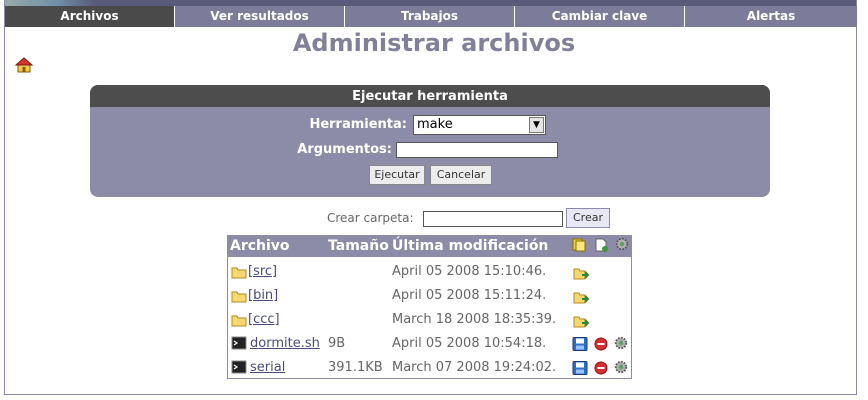  What do you see at coordinates (430, 96) in the screenshot?
I see `run-tool-heading: Ejecutar herramienta` at bounding box center [430, 96].